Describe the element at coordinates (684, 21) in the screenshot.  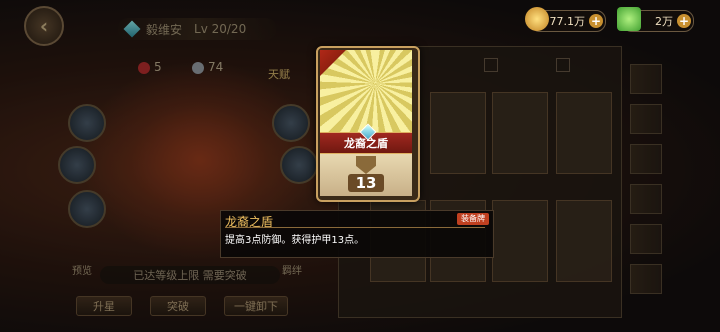
I see `add-gem-button: +` at that location.